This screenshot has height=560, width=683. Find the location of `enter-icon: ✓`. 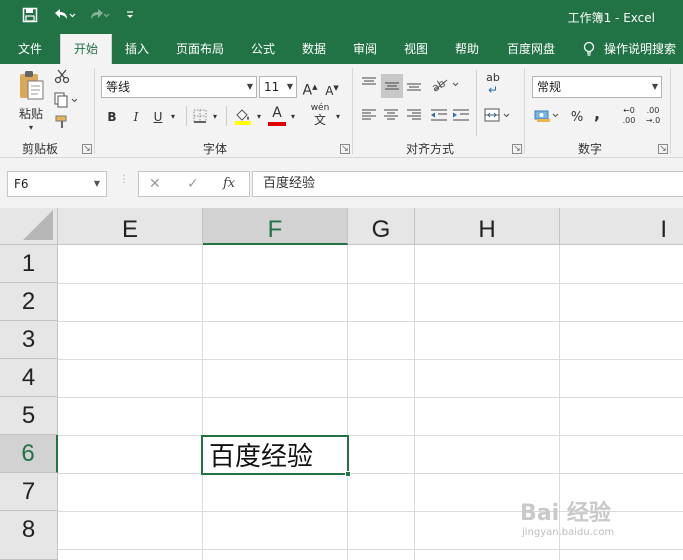

enter-icon: ✓ is located at coordinates (193, 184).